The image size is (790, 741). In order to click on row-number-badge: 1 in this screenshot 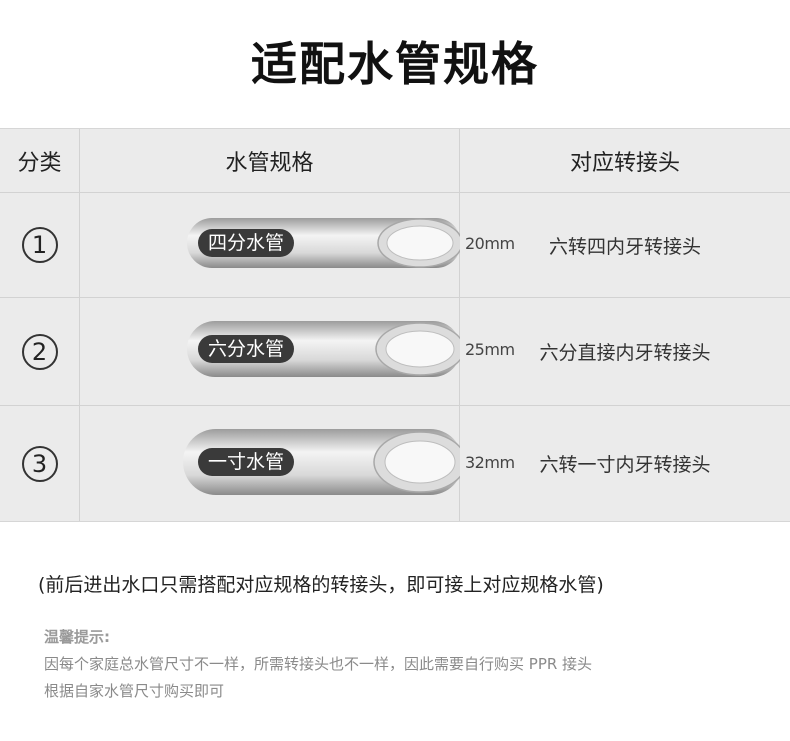, I will do `click(39, 245)`.